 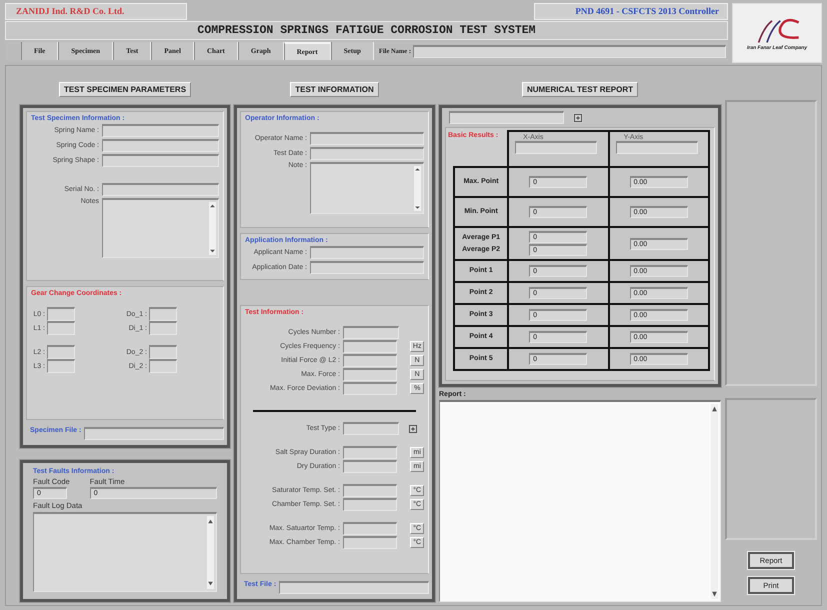 What do you see at coordinates (569, 51) in the screenshot?
I see `file-name-field` at bounding box center [569, 51].